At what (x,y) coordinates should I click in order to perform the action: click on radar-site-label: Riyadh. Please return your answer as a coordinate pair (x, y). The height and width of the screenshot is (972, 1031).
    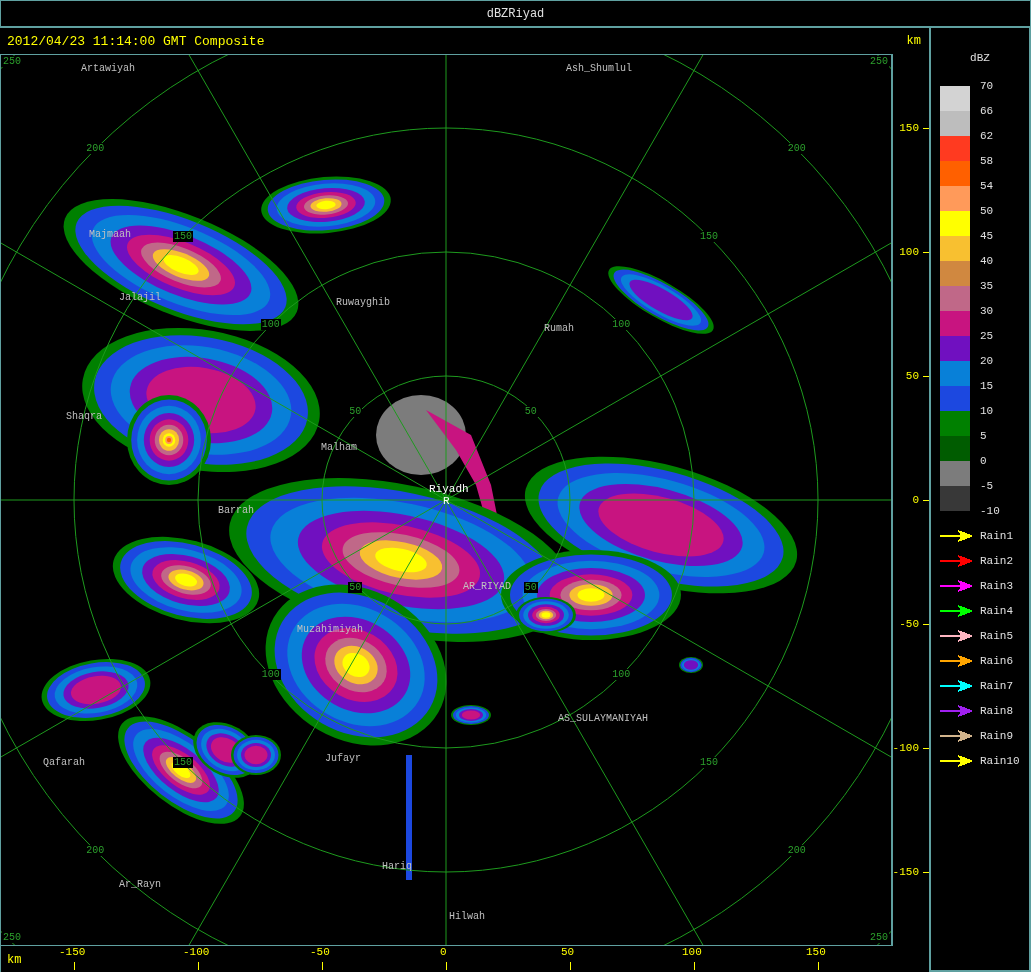
    Looking at the image, I should click on (449, 489).